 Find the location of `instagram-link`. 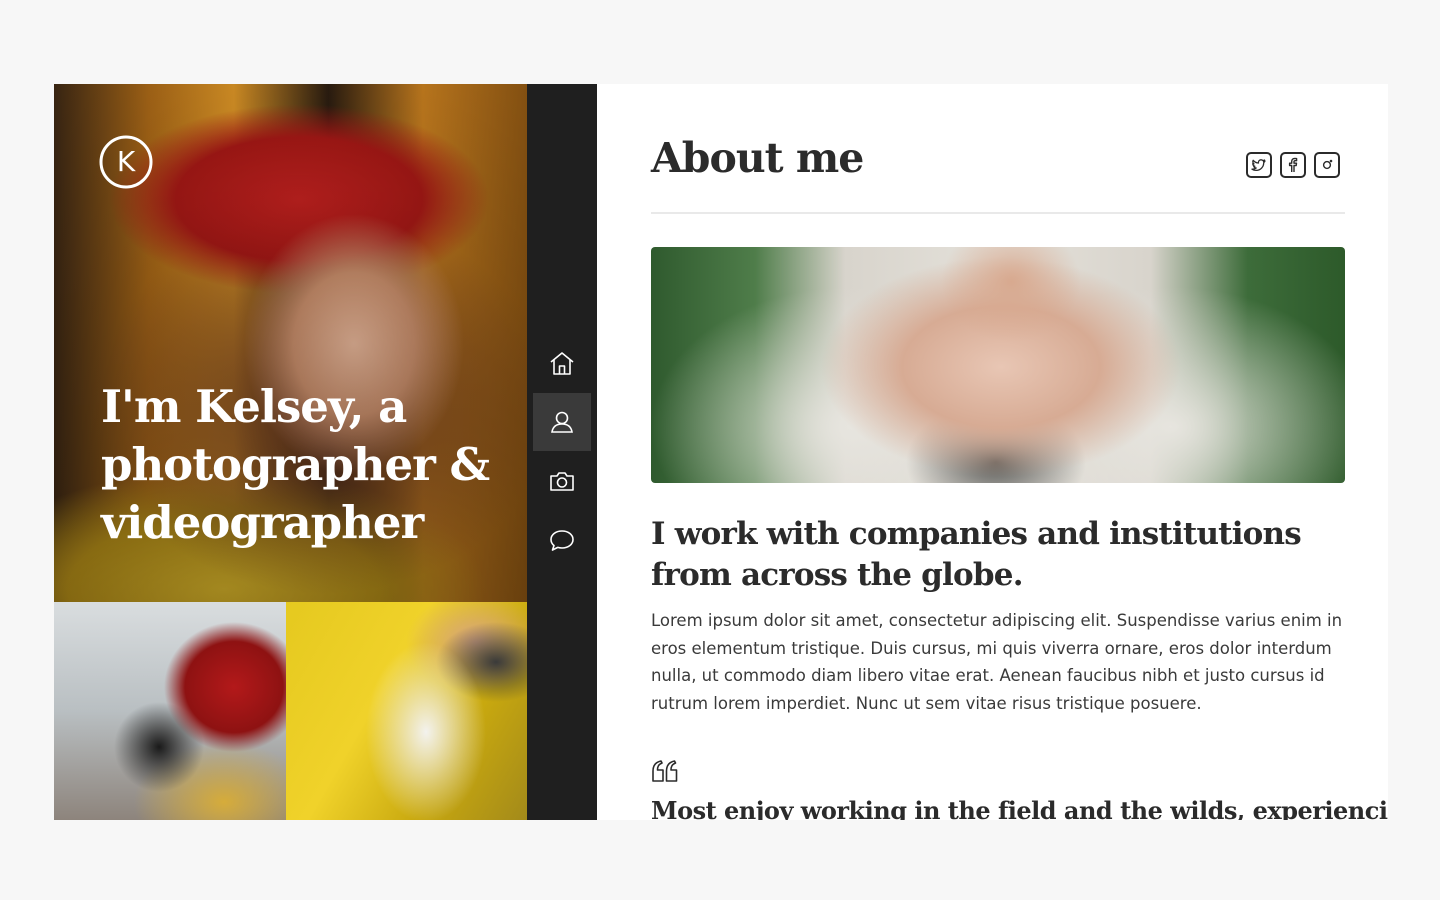

instagram-link is located at coordinates (1327, 165).